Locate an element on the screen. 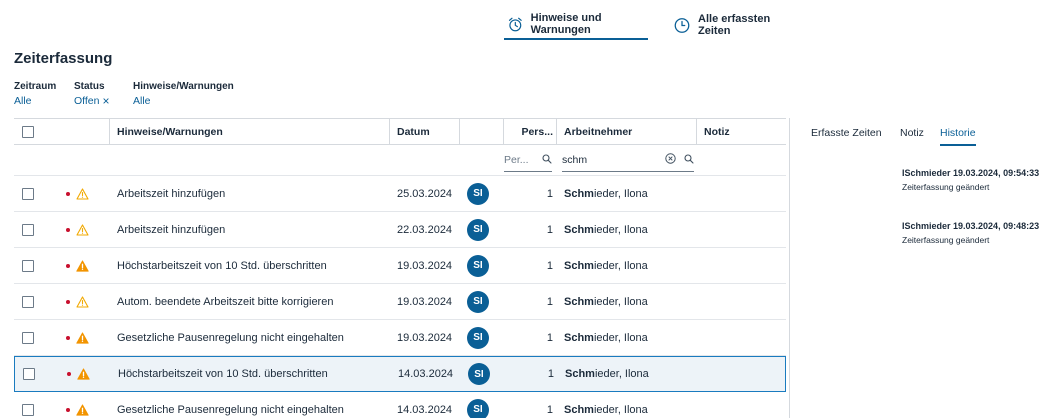 This screenshot has width=1053, height=418. header-notiz: Notiz is located at coordinates (717, 131).